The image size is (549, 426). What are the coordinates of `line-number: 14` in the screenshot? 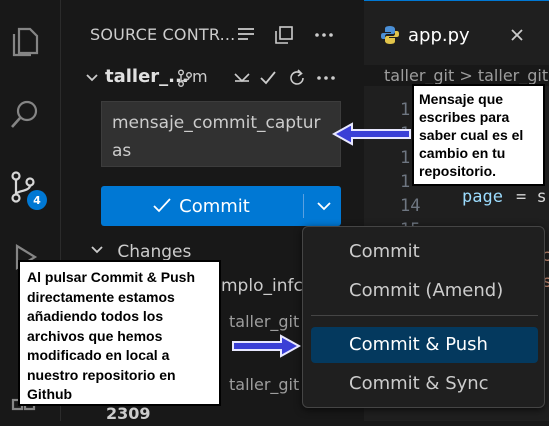 It's located at (410, 206).